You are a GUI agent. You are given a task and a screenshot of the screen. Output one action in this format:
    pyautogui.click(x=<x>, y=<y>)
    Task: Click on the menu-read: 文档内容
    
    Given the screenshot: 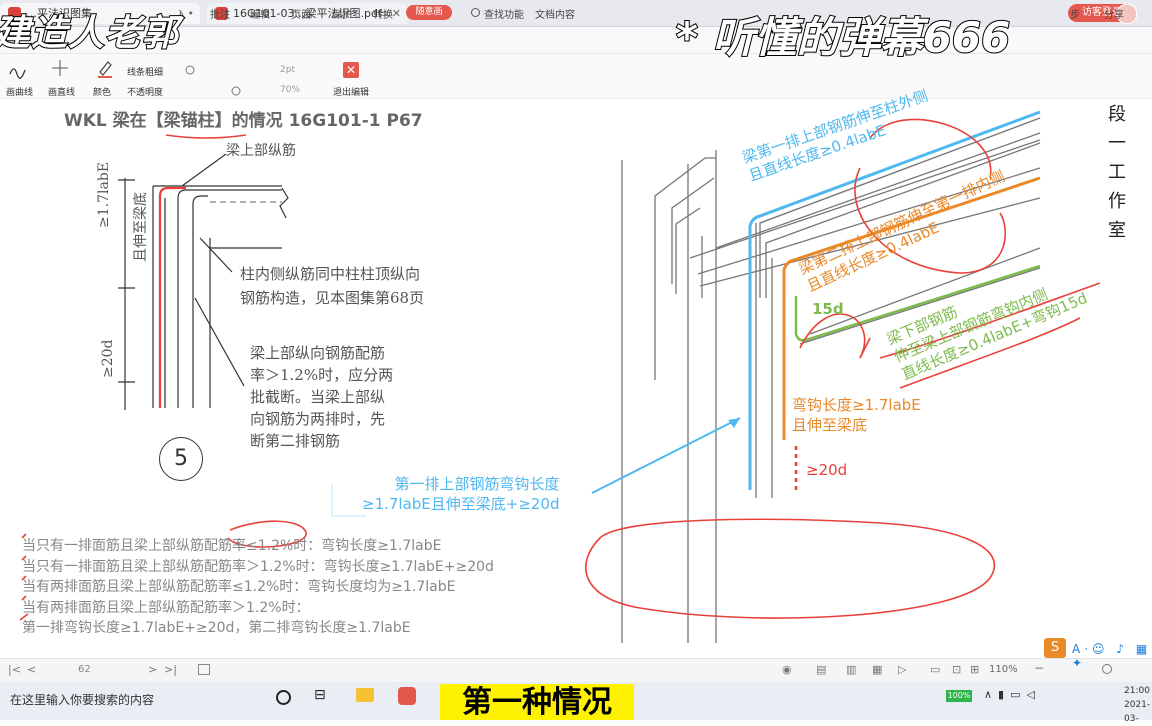 What is the action you would take?
    pyautogui.click(x=555, y=13)
    